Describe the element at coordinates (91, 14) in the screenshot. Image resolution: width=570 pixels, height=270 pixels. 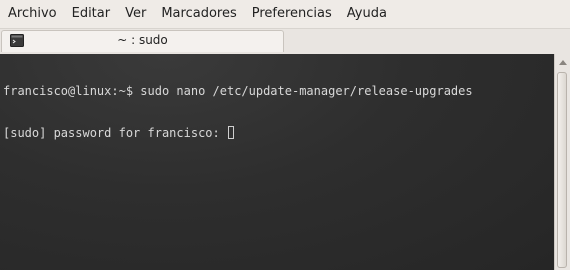
I see `menu-editar: Editar` at that location.